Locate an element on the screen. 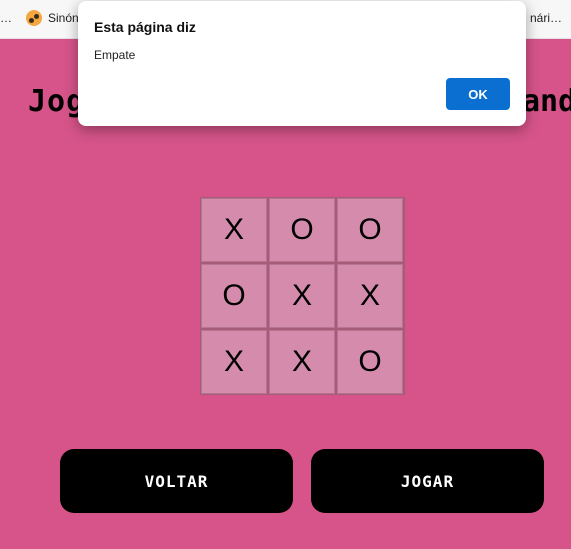  board-cell-1-2: X is located at coordinates (370, 296).